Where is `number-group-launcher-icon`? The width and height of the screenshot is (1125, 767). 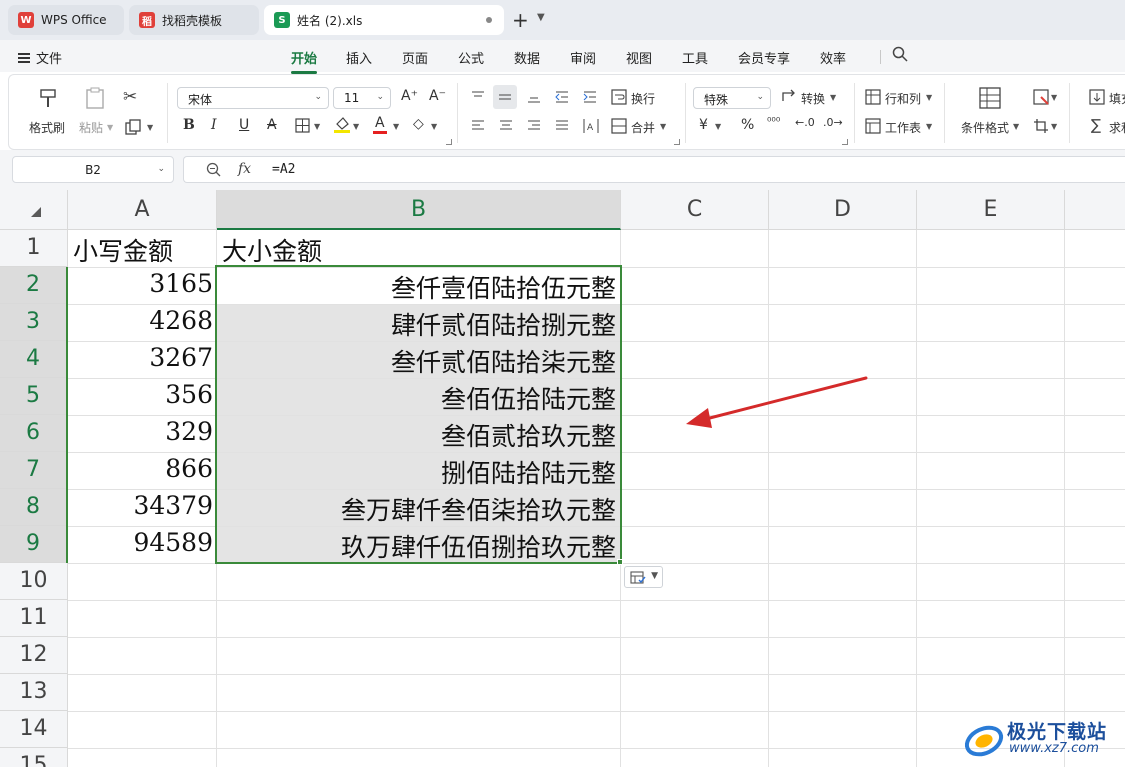 number-group-launcher-icon is located at coordinates (845, 142).